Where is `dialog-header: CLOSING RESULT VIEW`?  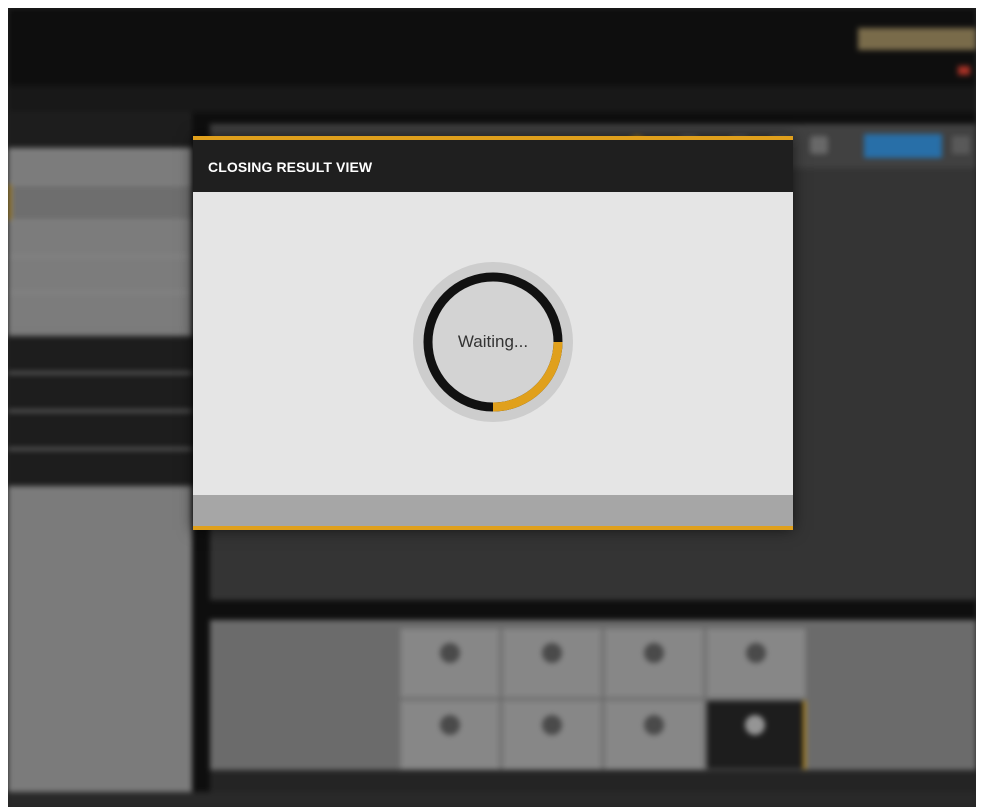 dialog-header: CLOSING RESULT VIEW is located at coordinates (493, 164).